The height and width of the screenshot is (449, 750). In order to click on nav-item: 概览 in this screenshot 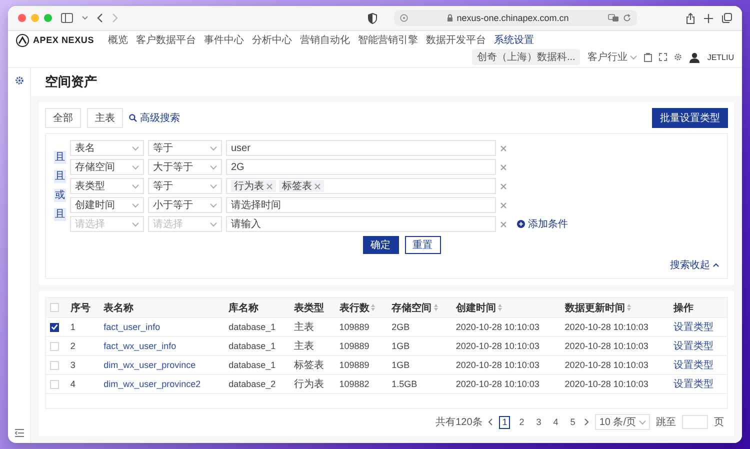, I will do `click(118, 40)`.